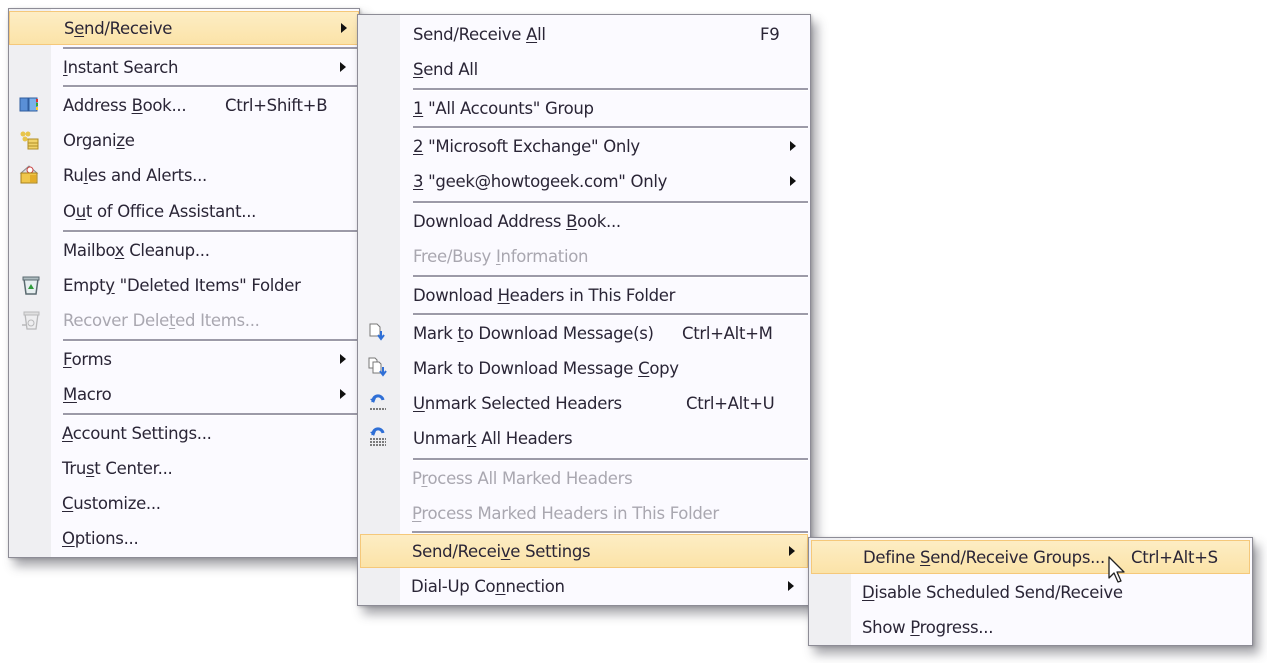 The width and height of the screenshot is (1267, 663). I want to click on menu-item-label: 3 "geek@howtogeek.com" Only, so click(540, 181).